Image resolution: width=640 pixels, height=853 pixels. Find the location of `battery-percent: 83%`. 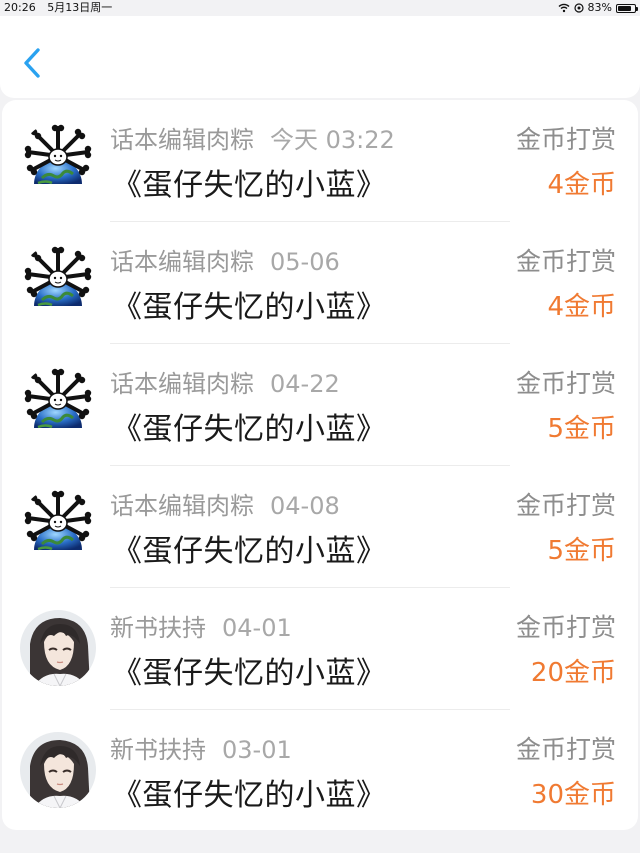

battery-percent: 83% is located at coordinates (599, 7).